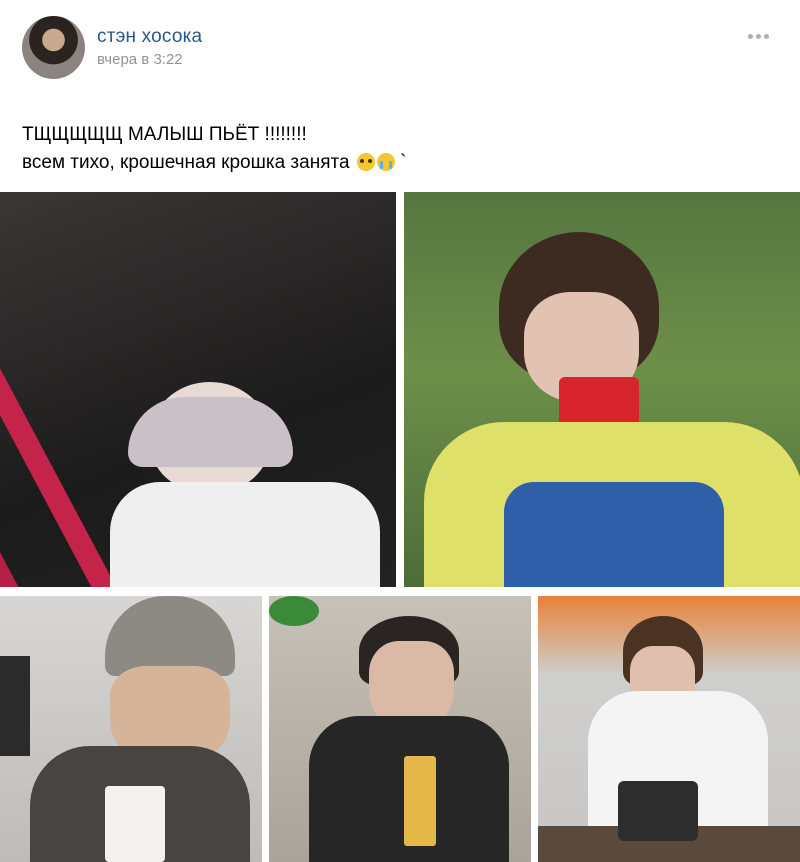 The width and height of the screenshot is (800, 862). What do you see at coordinates (385, 162) in the screenshot?
I see `loudly-crying-face-icon` at bounding box center [385, 162].